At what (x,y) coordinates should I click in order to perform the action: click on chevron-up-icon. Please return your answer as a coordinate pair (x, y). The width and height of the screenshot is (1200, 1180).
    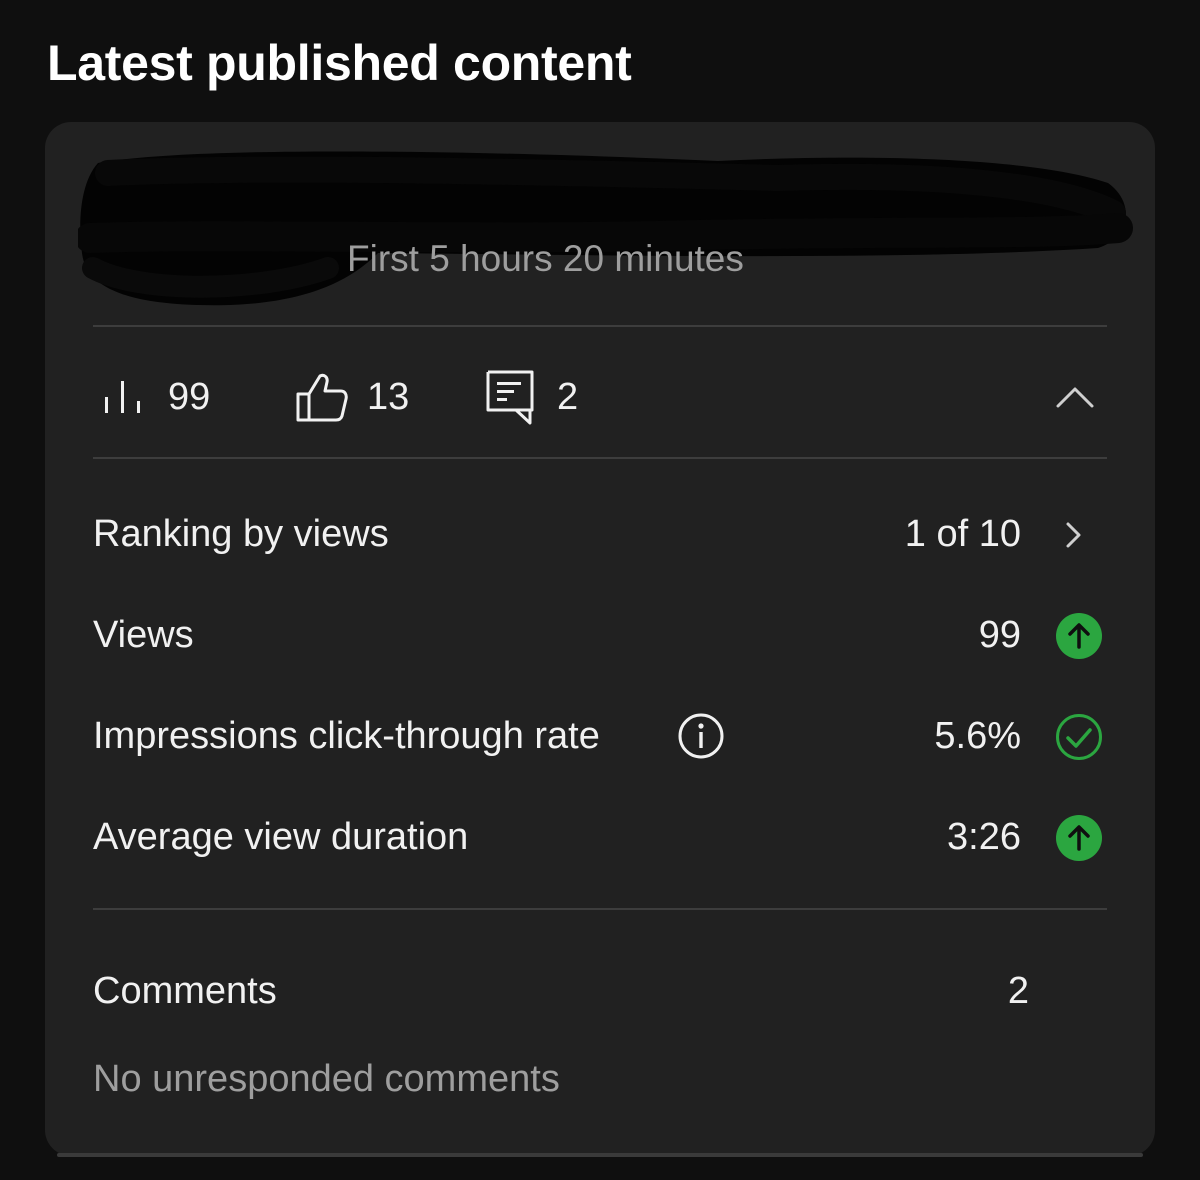
    Looking at the image, I should click on (1075, 397).